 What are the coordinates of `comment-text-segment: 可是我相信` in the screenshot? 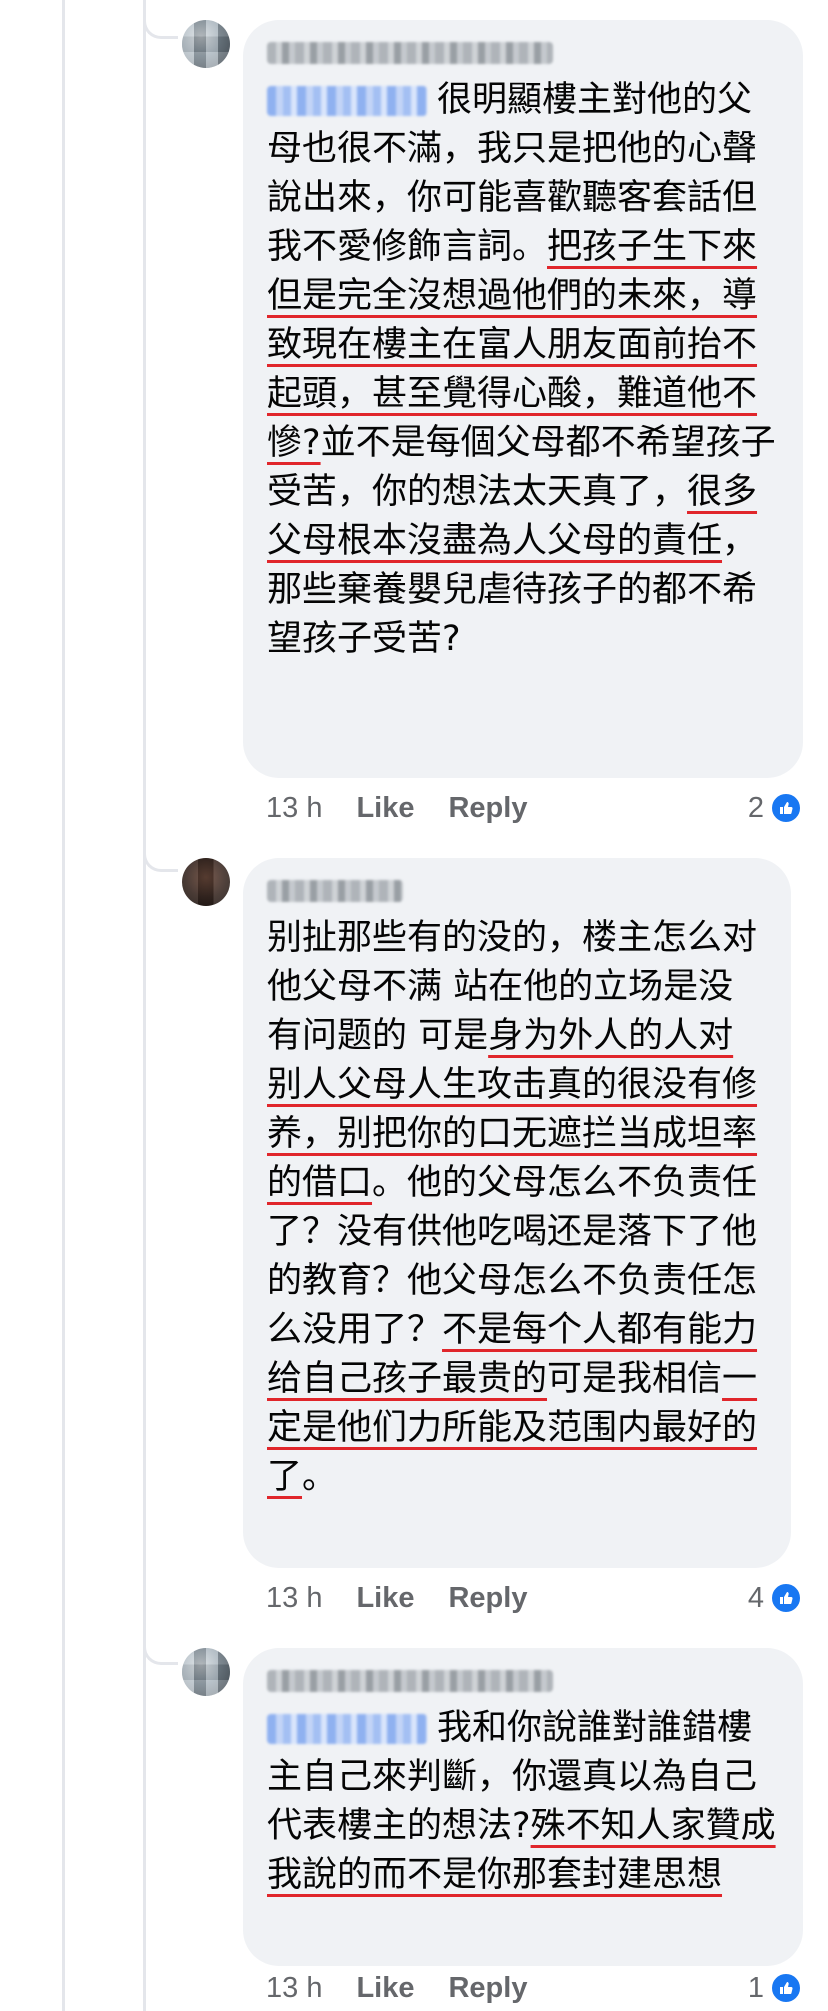 It's located at (635, 1379).